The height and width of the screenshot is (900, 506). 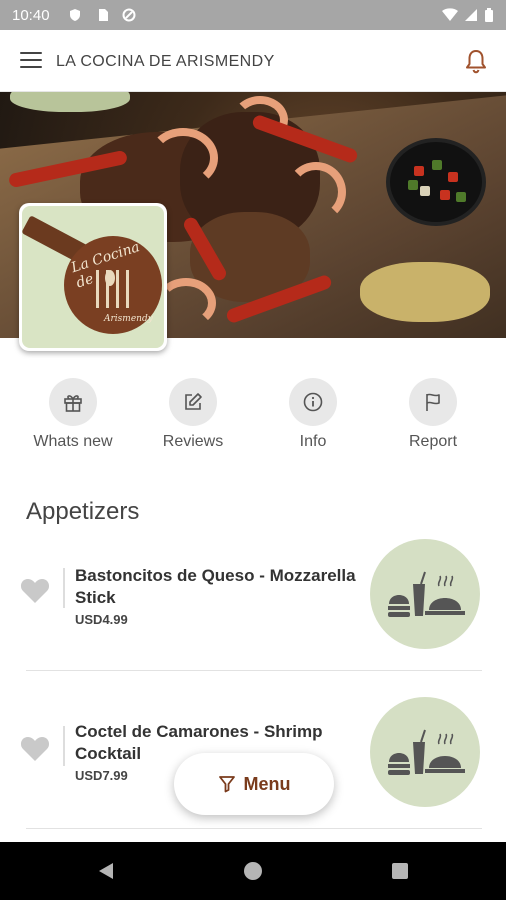 I want to click on recents-icon, so click(x=400, y=871).